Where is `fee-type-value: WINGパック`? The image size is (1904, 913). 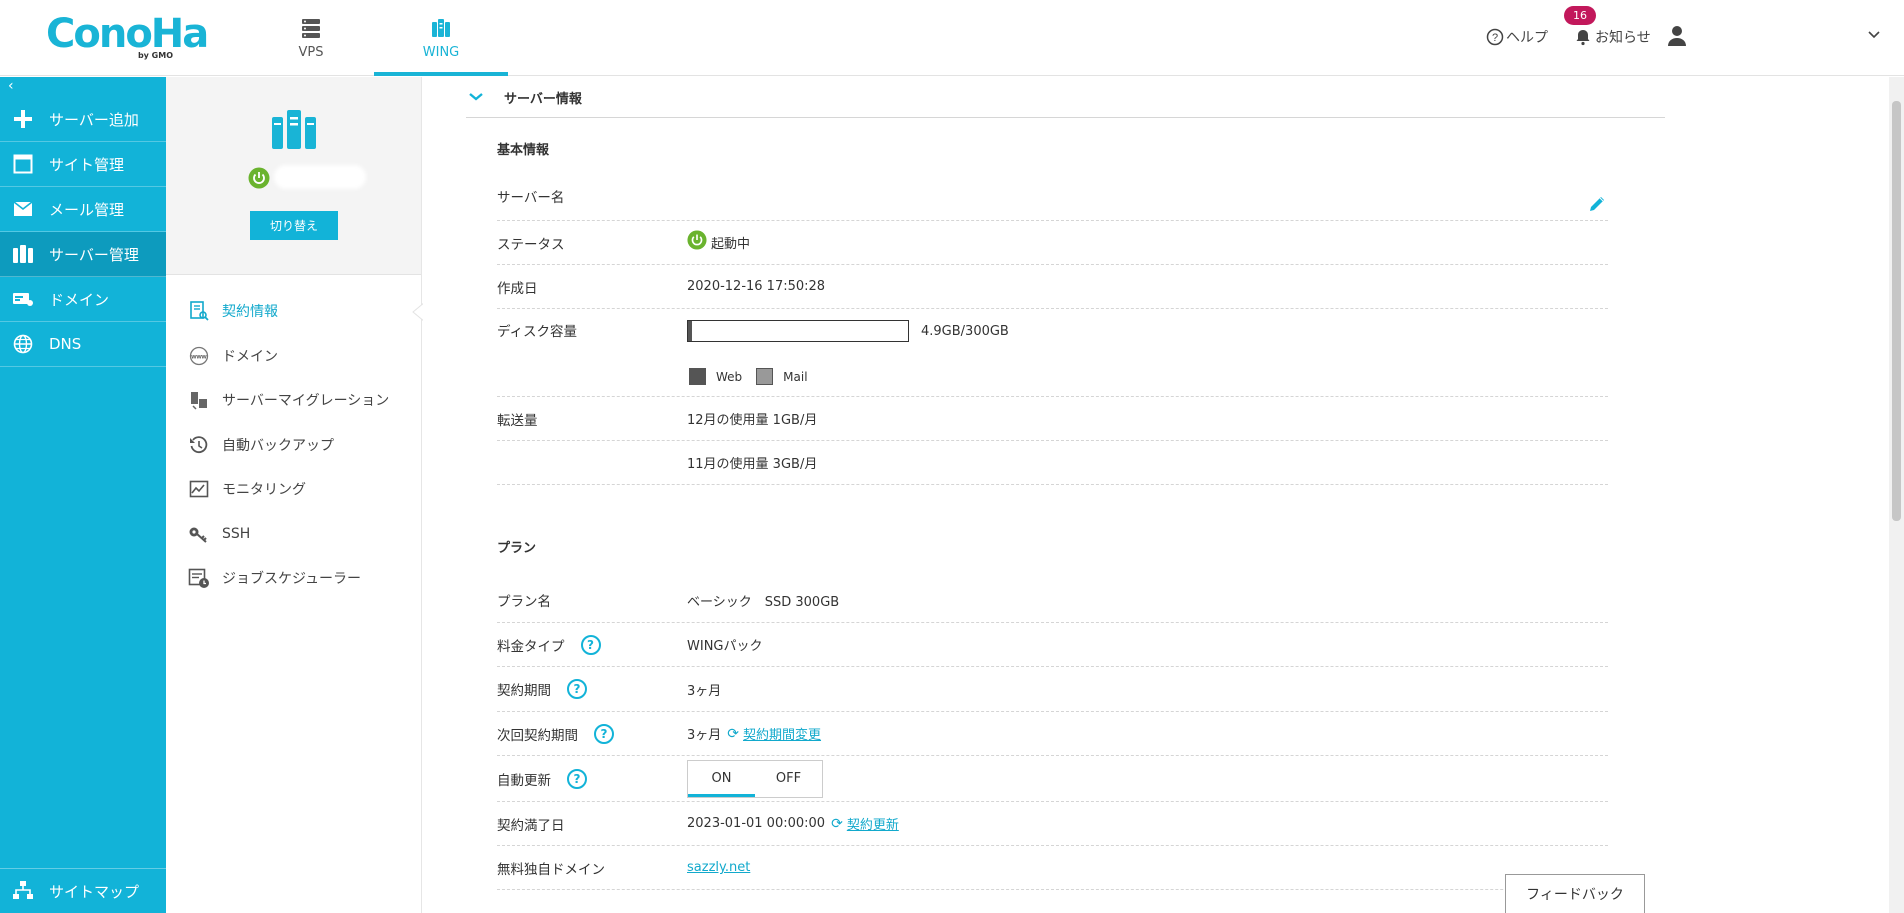
fee-type-value: WINGパック is located at coordinates (725, 646).